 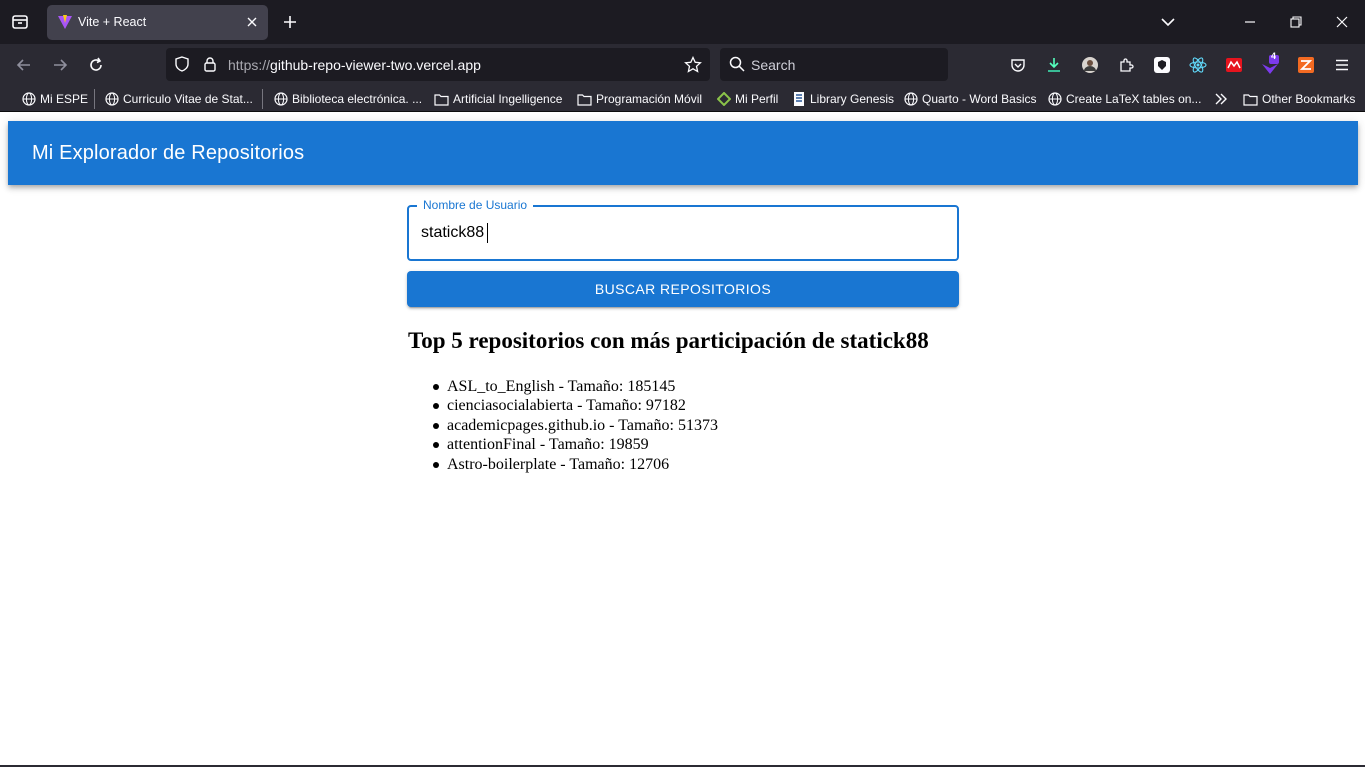 What do you see at coordinates (1018, 65) in the screenshot?
I see `pocket-icon` at bounding box center [1018, 65].